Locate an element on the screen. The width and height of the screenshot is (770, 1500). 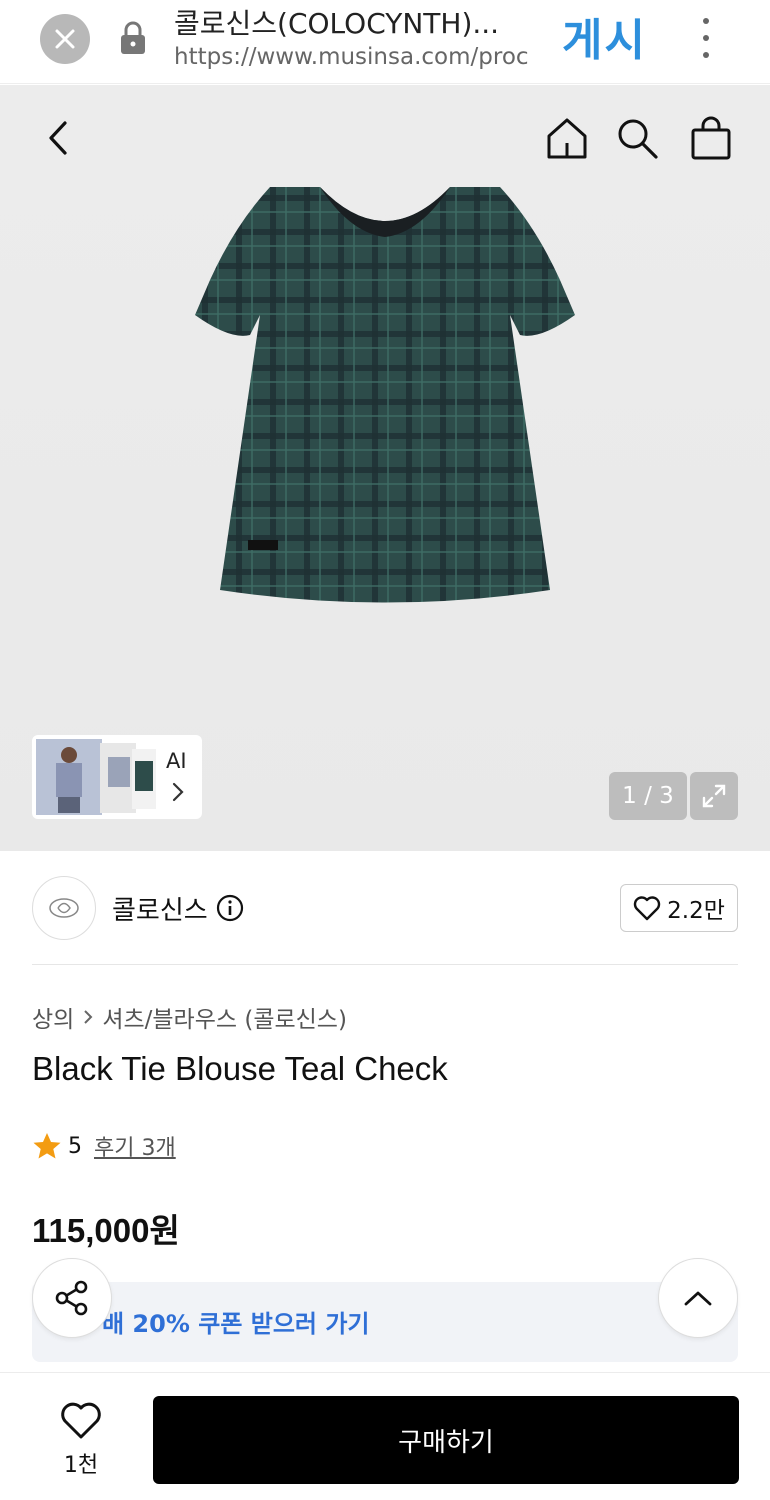
close-tab-button is located at coordinates (65, 39).